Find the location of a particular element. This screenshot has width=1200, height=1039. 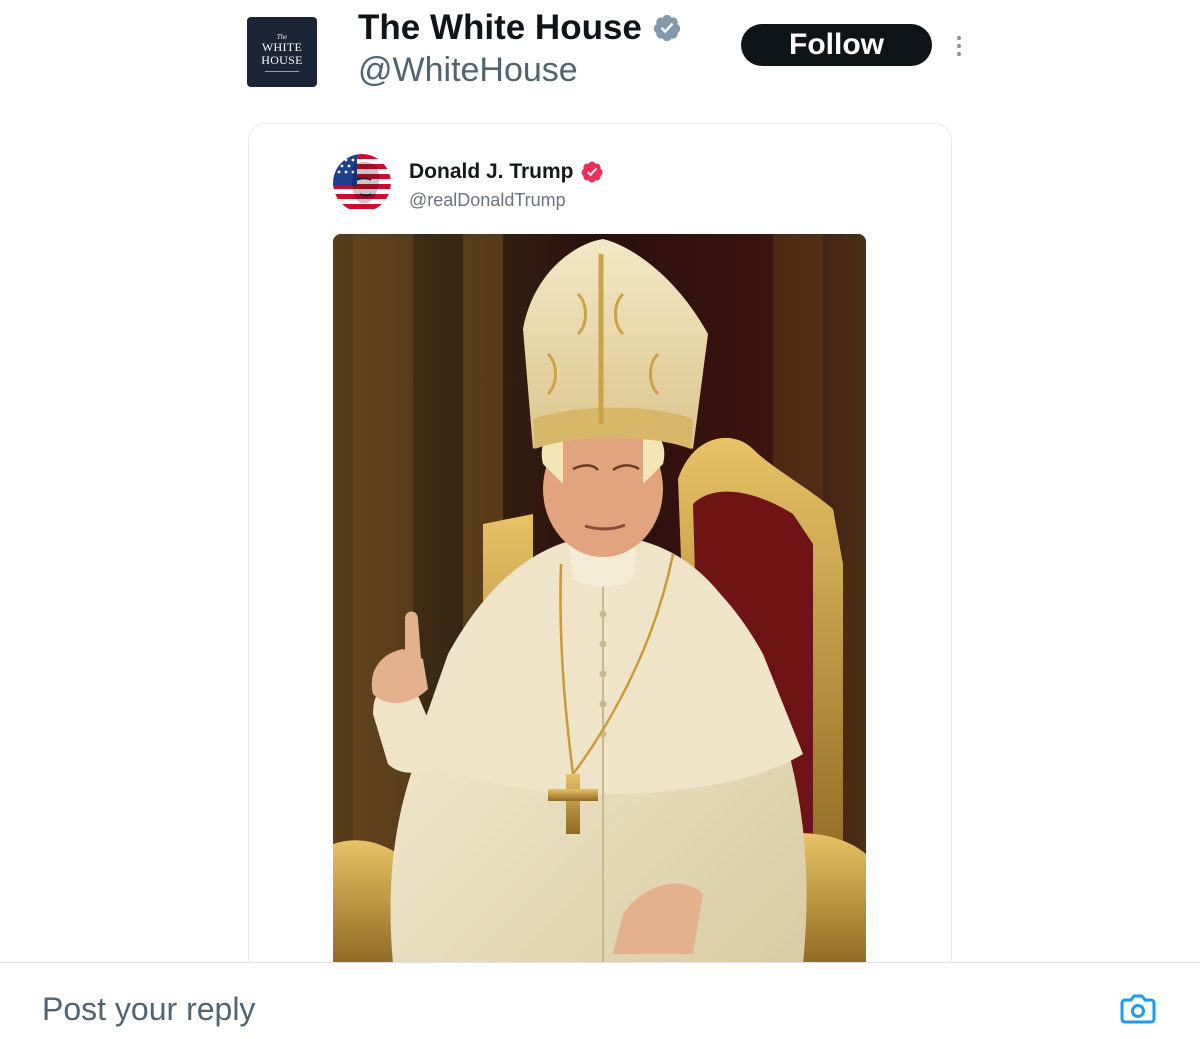

trump-avatar is located at coordinates (362, 183).